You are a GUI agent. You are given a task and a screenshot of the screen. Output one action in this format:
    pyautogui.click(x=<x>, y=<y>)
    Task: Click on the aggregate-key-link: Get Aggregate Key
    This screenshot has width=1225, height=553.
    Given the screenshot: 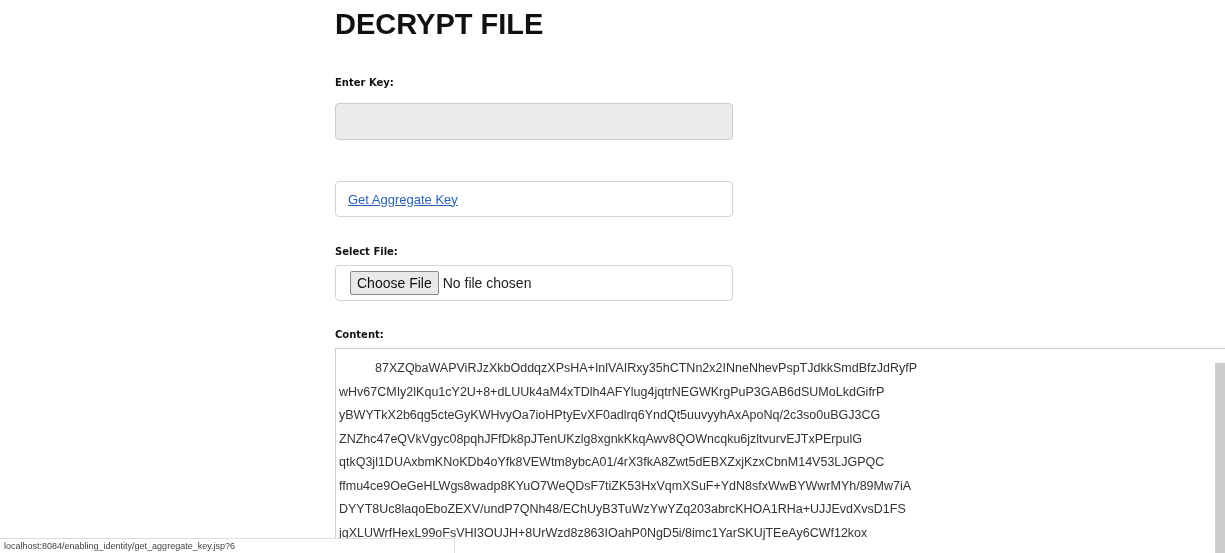 What is the action you would take?
    pyautogui.click(x=403, y=199)
    